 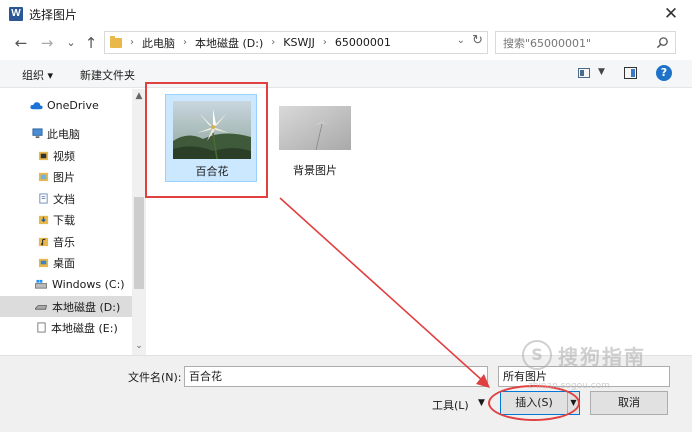 I want to click on background-thumbnail, so click(x=315, y=128).